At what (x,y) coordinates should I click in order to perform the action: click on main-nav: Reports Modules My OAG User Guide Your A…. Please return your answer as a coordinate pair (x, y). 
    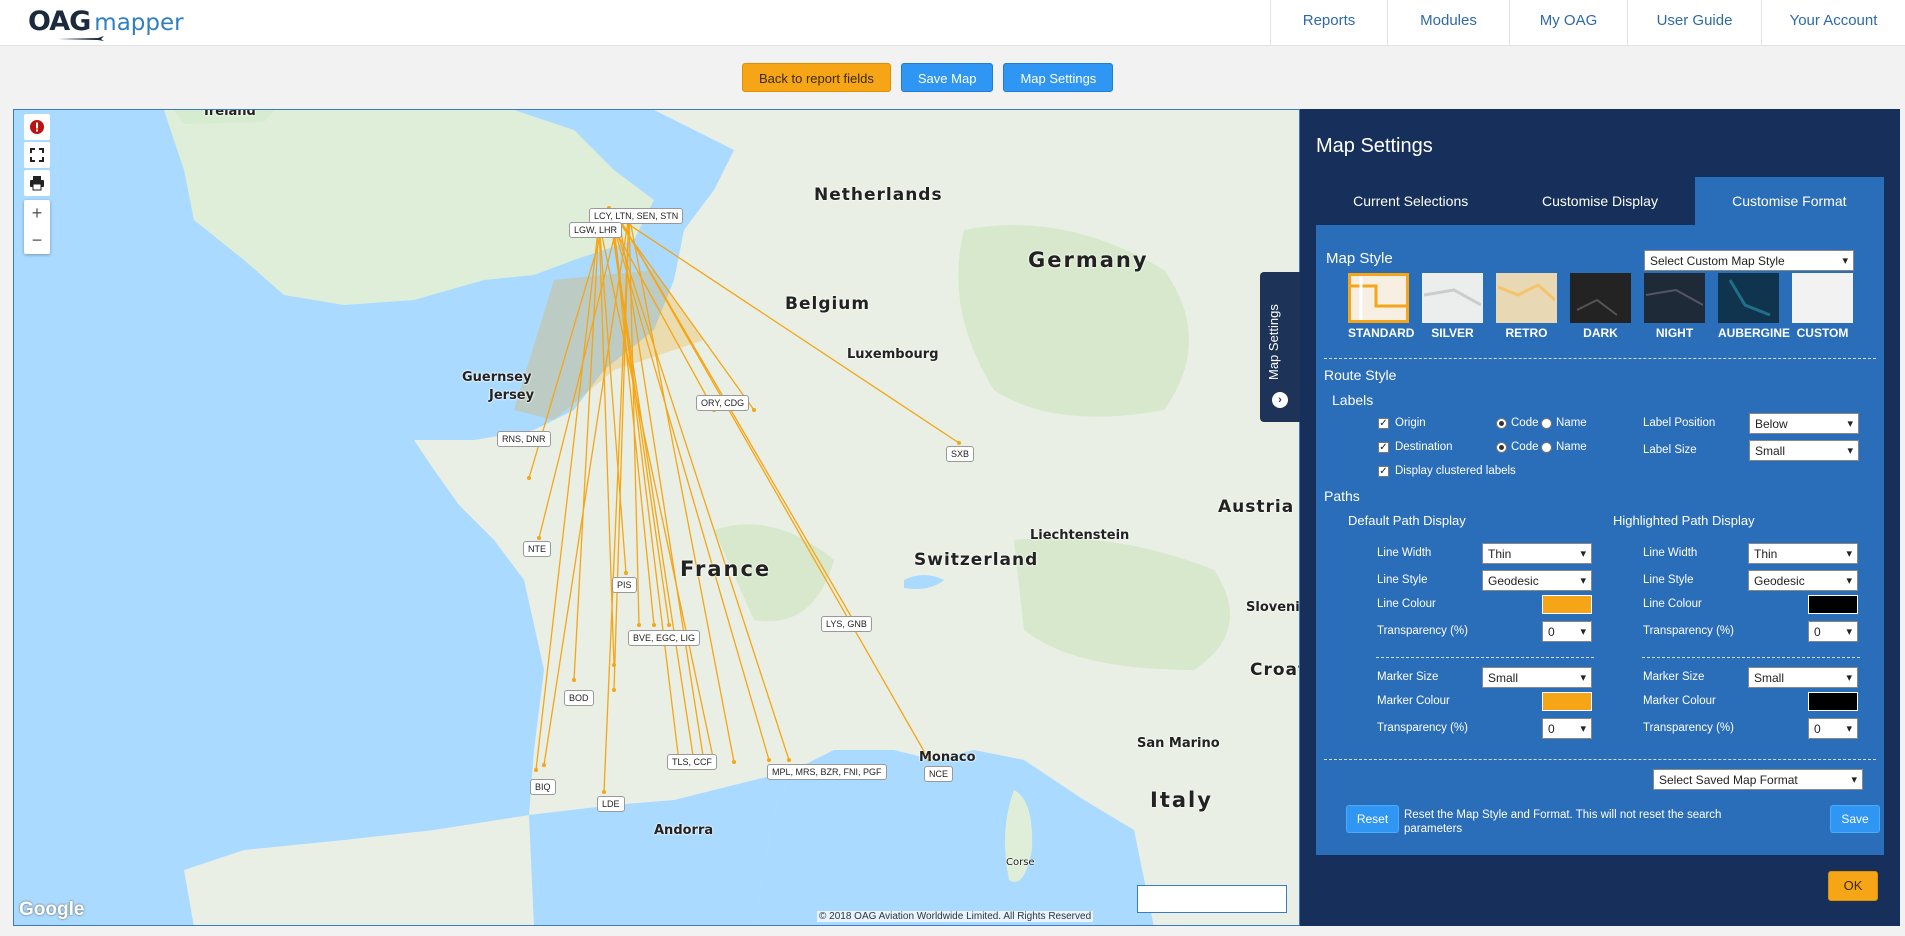
    Looking at the image, I should click on (1587, 23).